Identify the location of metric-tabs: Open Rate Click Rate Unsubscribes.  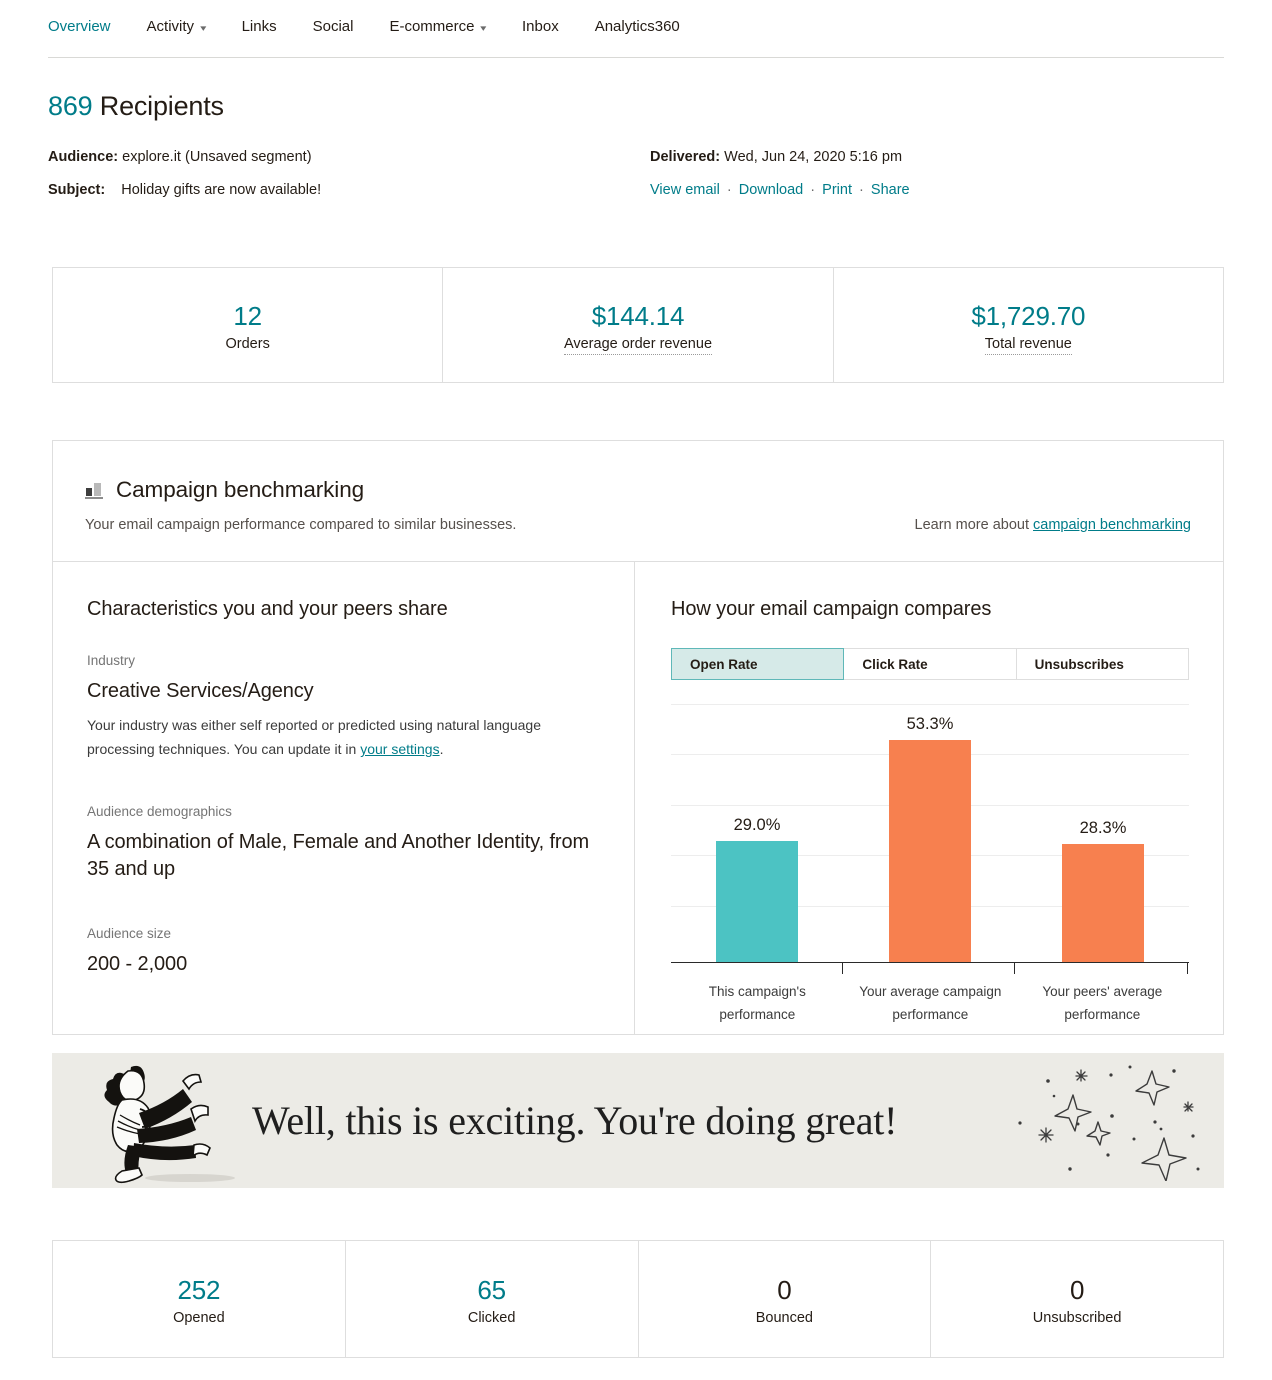
(930, 664).